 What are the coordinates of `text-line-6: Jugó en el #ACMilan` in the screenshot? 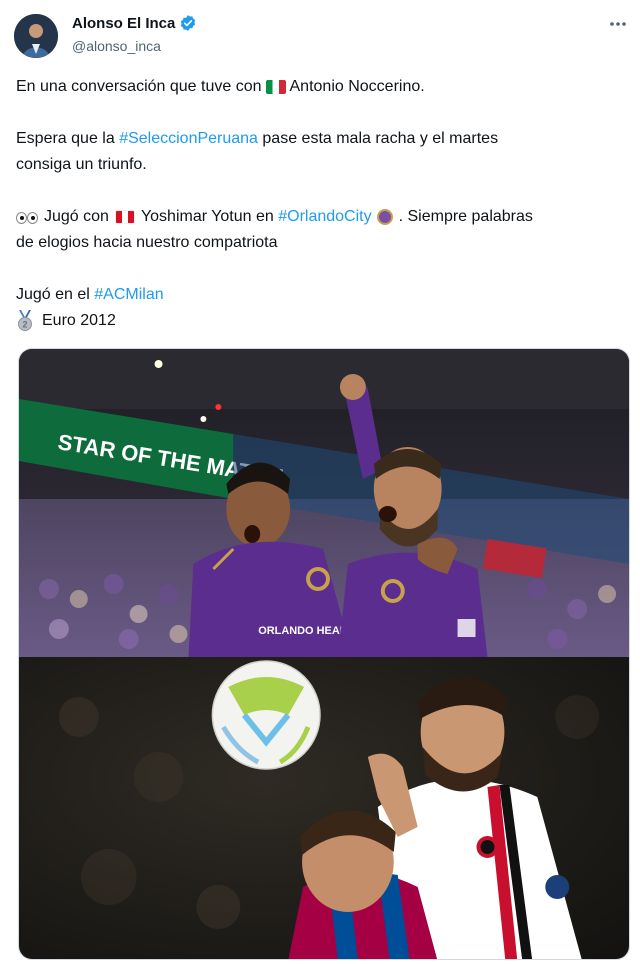 It's located at (322, 295).